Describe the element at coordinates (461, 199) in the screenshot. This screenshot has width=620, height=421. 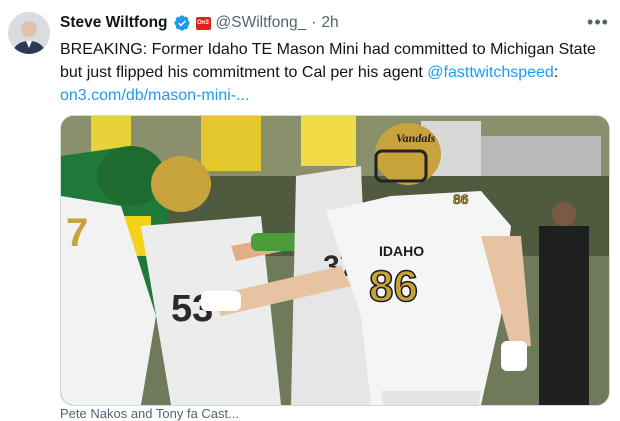
I see `svg-text: 86` at that location.